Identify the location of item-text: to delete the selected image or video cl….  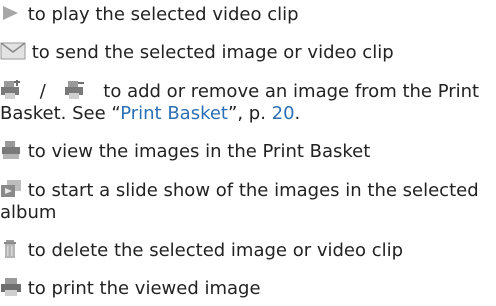
(215, 250).